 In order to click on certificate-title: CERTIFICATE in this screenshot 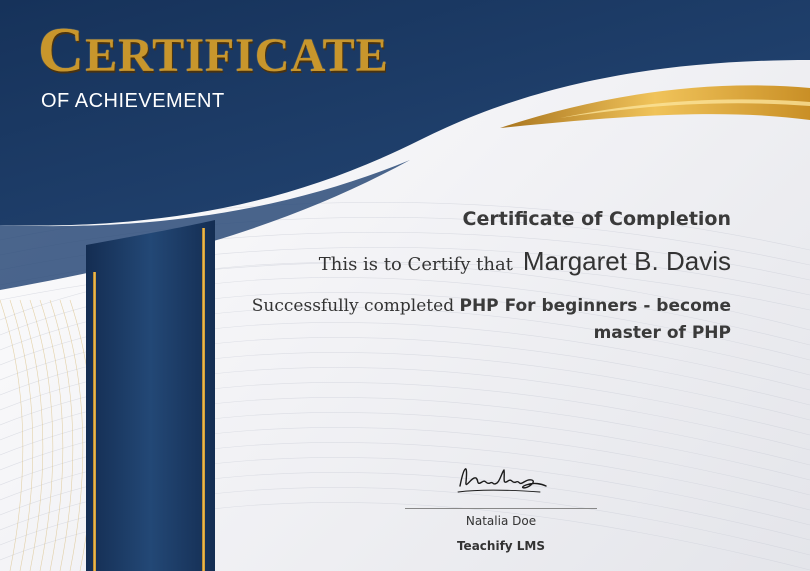, I will do `click(213, 50)`.